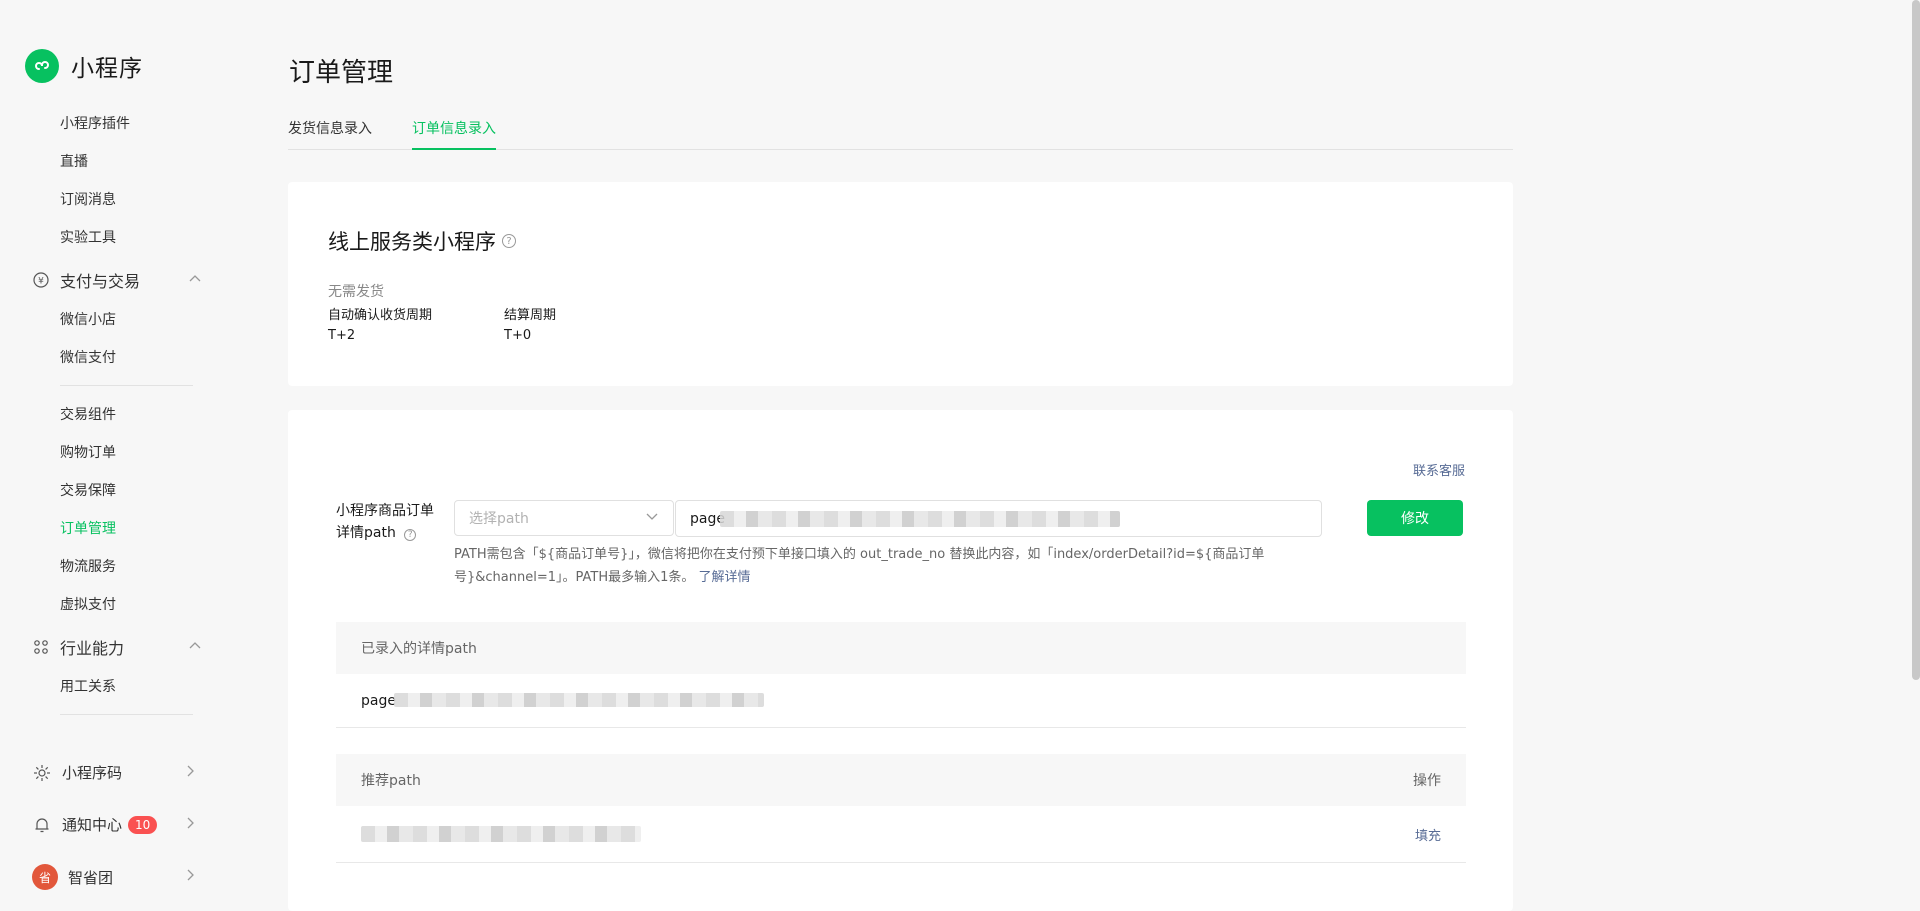 This screenshot has width=1920, height=911. Describe the element at coordinates (88, 358) in the screenshot. I see `sidebar-item-wechat-pay: 微信支付` at that location.